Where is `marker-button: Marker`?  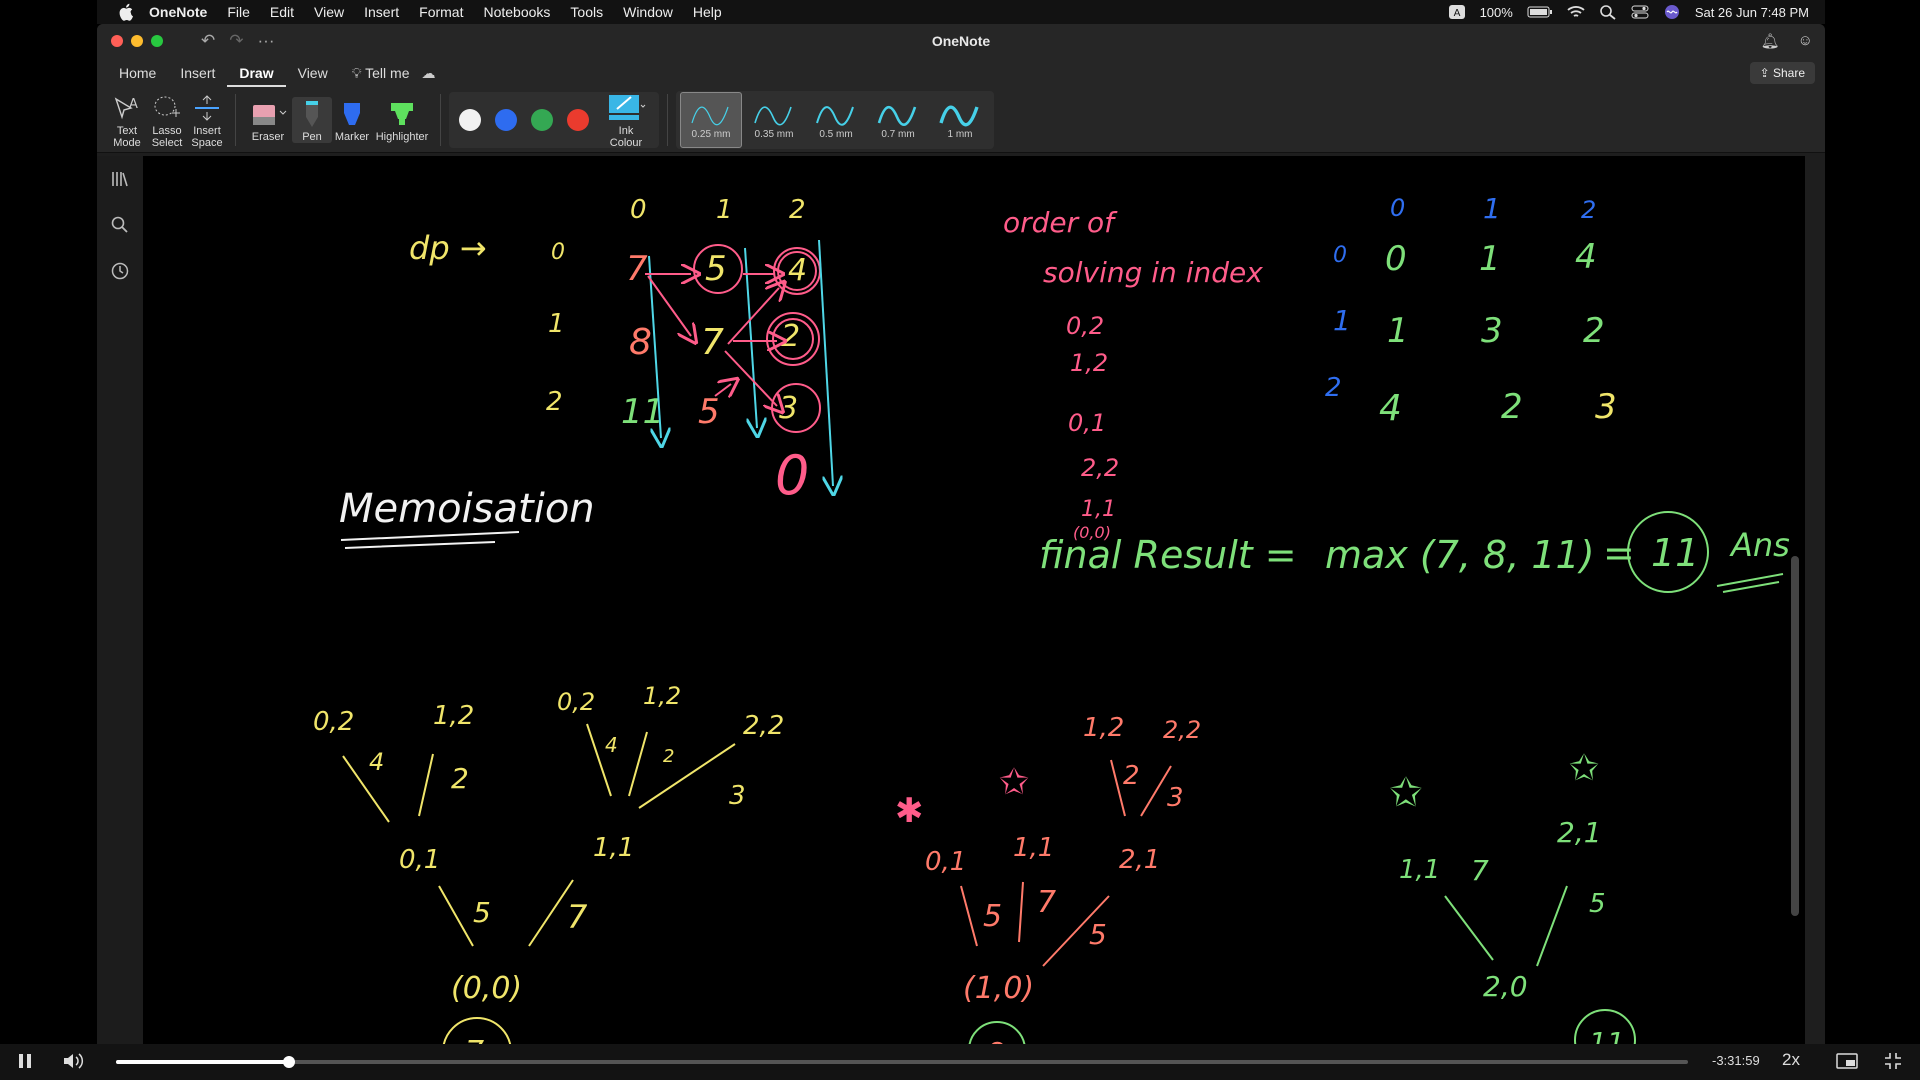
marker-button: Marker is located at coordinates (352, 120).